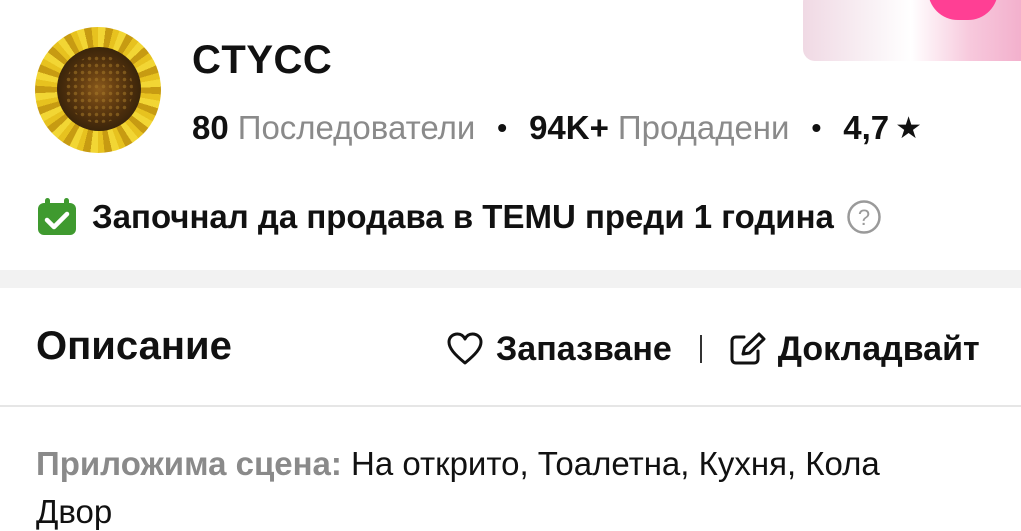 The width and height of the screenshot is (1021, 531). I want to click on report-button: Докладвайт, so click(854, 349).